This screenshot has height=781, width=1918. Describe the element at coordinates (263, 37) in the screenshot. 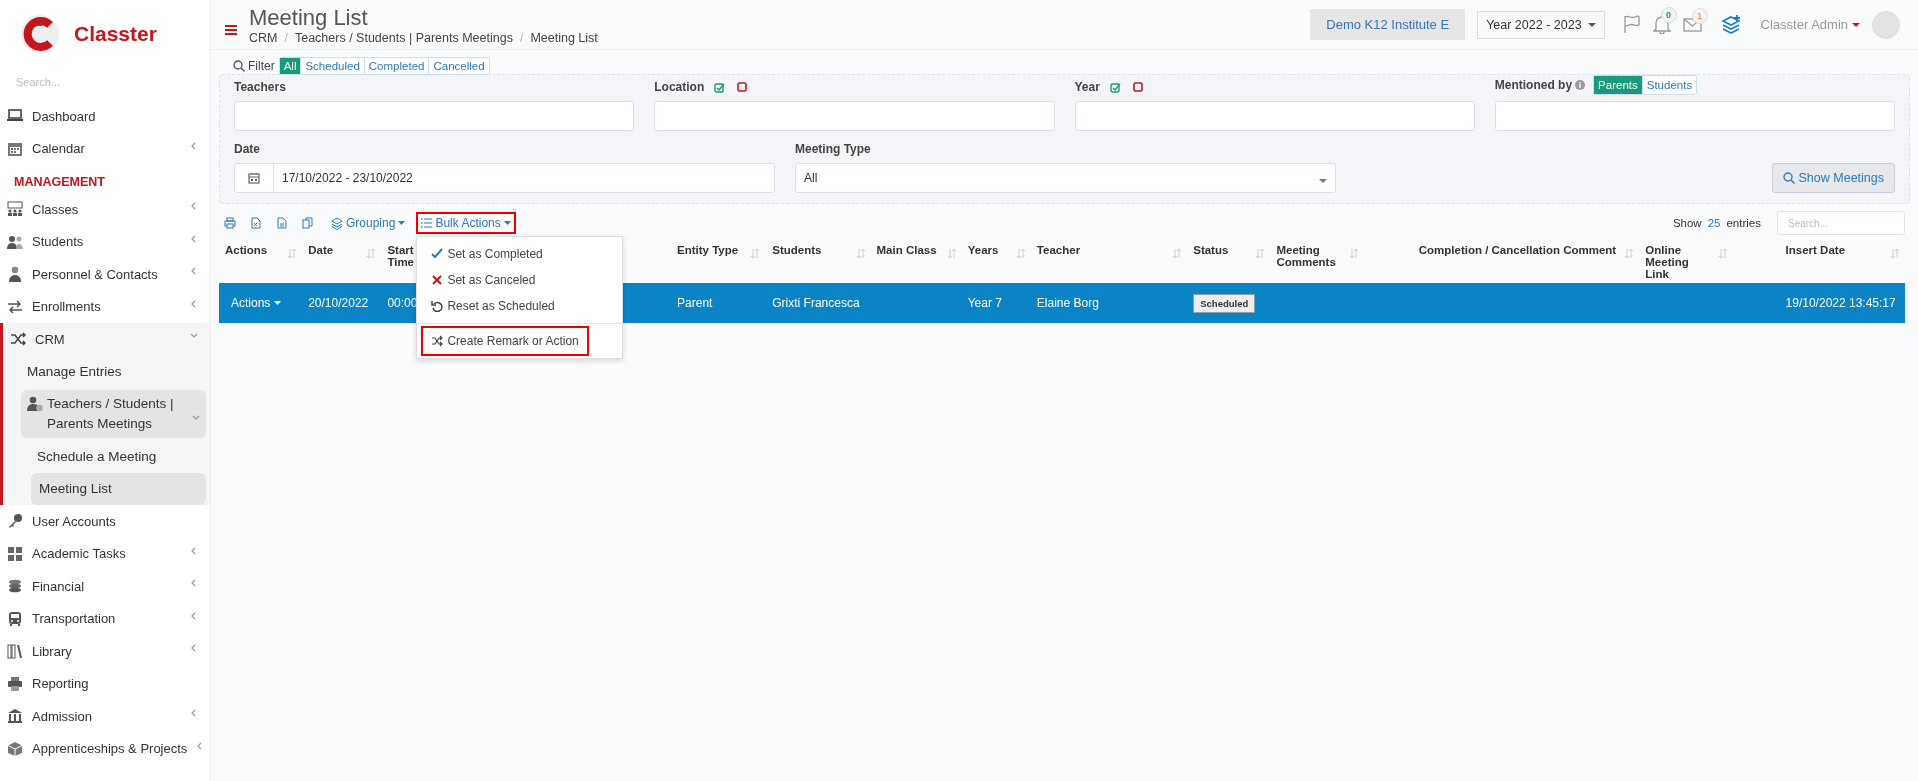

I see `breadcrumb-link: CRM` at that location.